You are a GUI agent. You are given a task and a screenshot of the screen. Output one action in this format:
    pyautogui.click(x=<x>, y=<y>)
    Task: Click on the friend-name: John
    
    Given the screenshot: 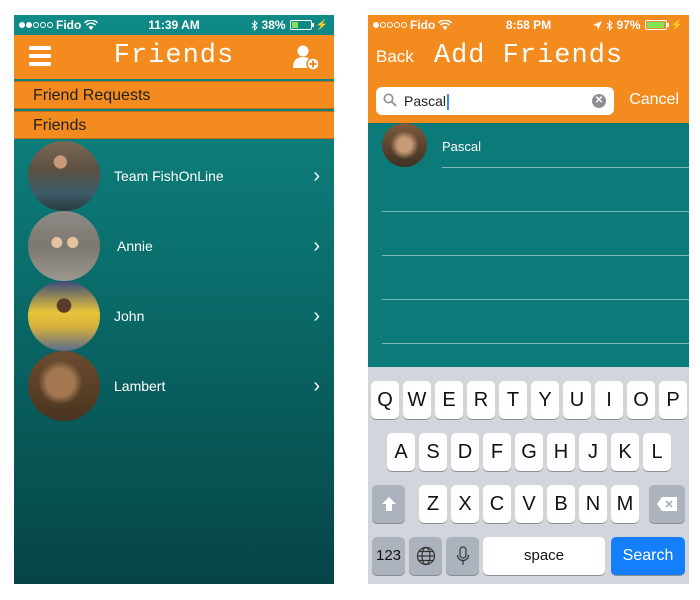 What is the action you would take?
    pyautogui.click(x=129, y=316)
    